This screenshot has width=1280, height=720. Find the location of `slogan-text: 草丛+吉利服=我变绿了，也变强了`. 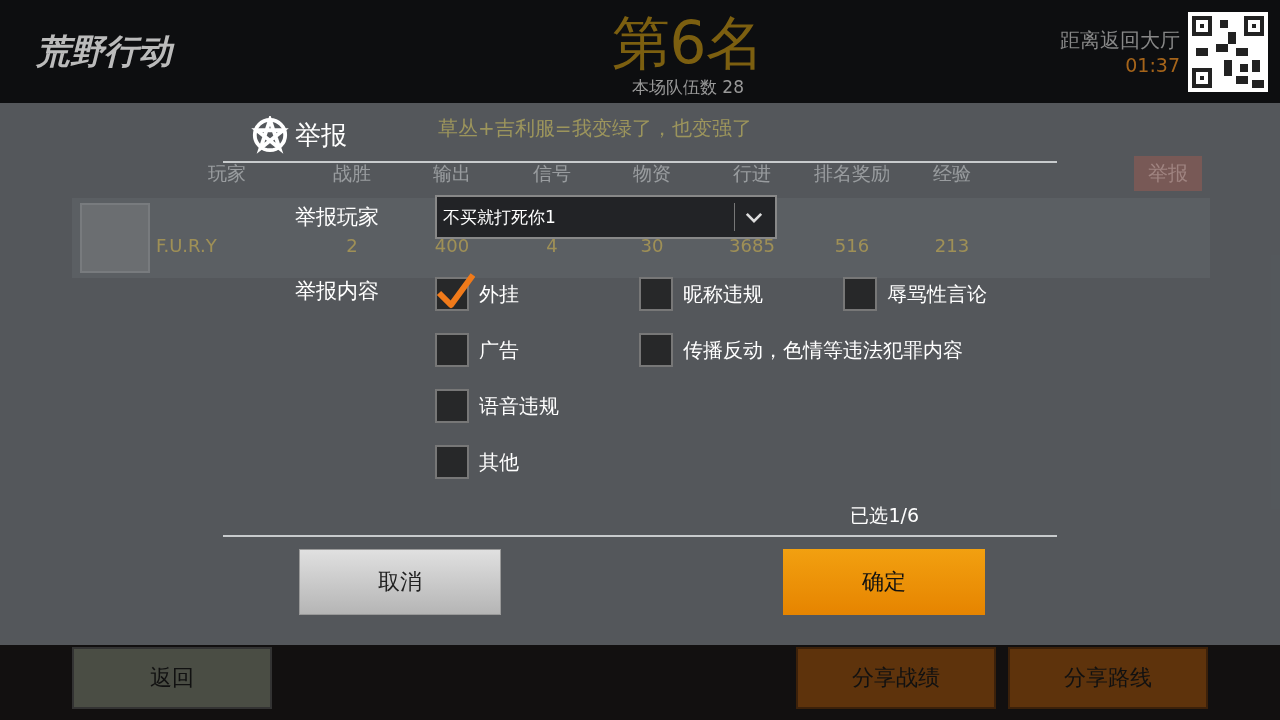

slogan-text: 草丛+吉利服=我变绿了，也变强了 is located at coordinates (595, 128).